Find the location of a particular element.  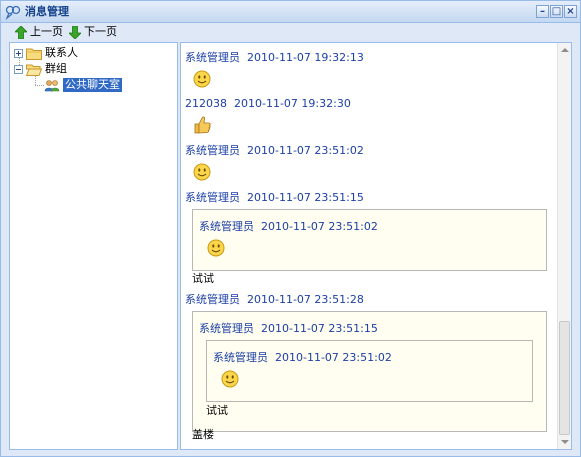

tree-node-groups: 群组 is located at coordinates (40, 69).